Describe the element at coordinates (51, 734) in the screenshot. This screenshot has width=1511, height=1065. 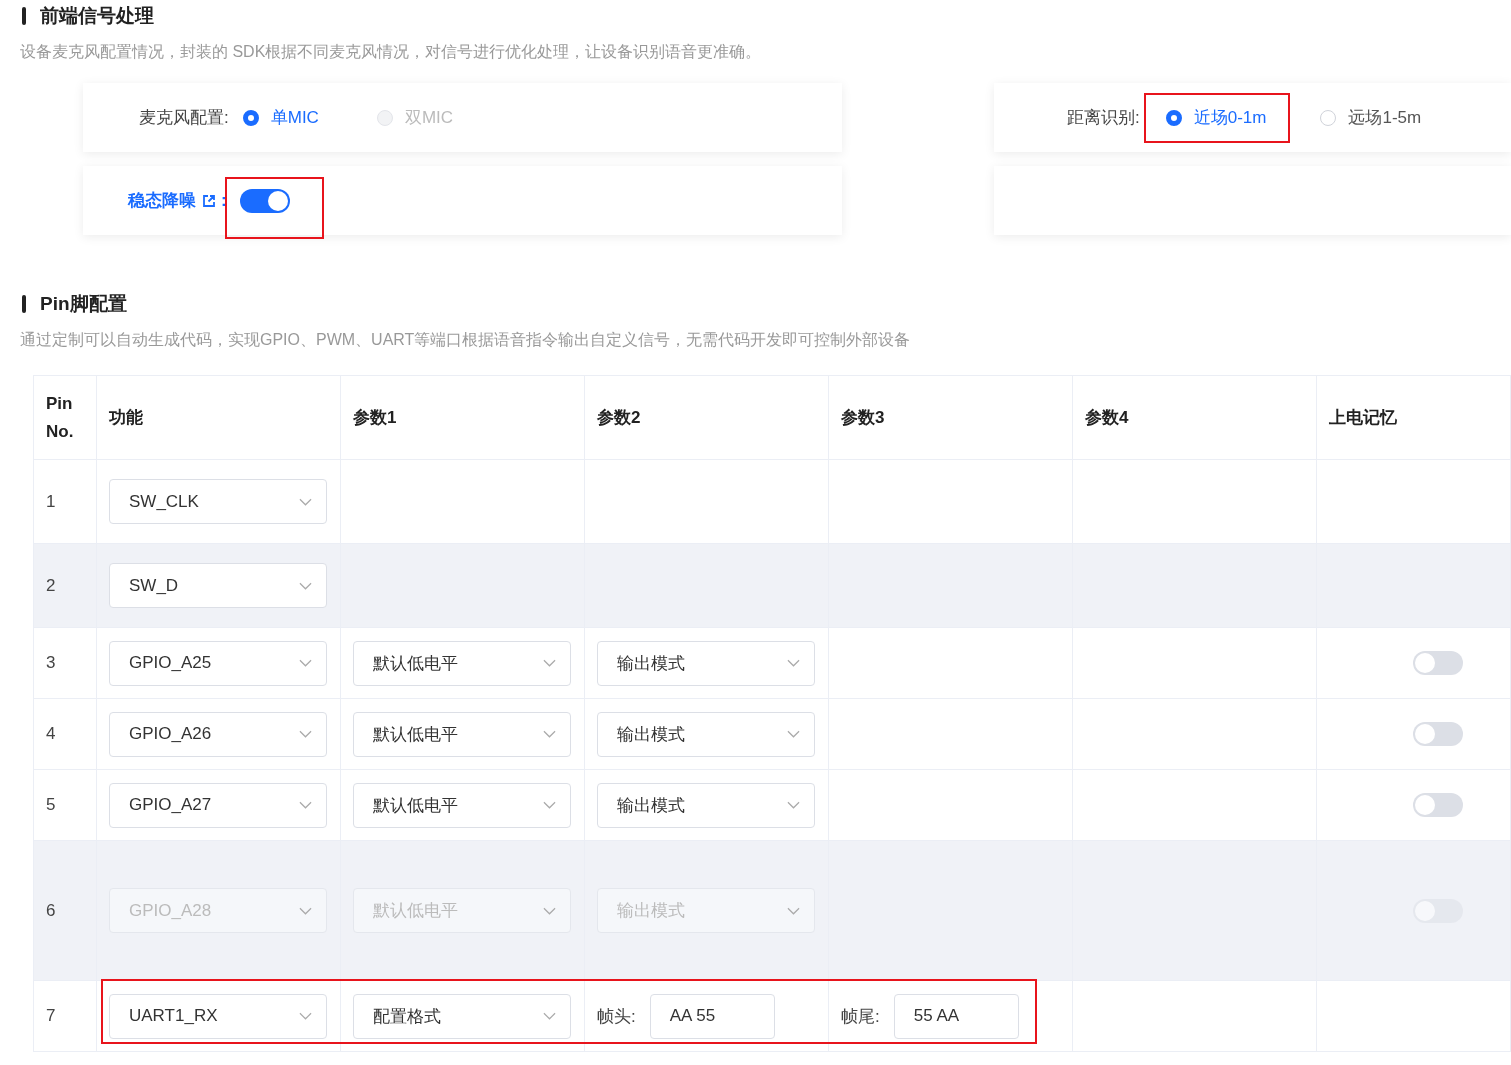
I see `pin-number: 4` at that location.